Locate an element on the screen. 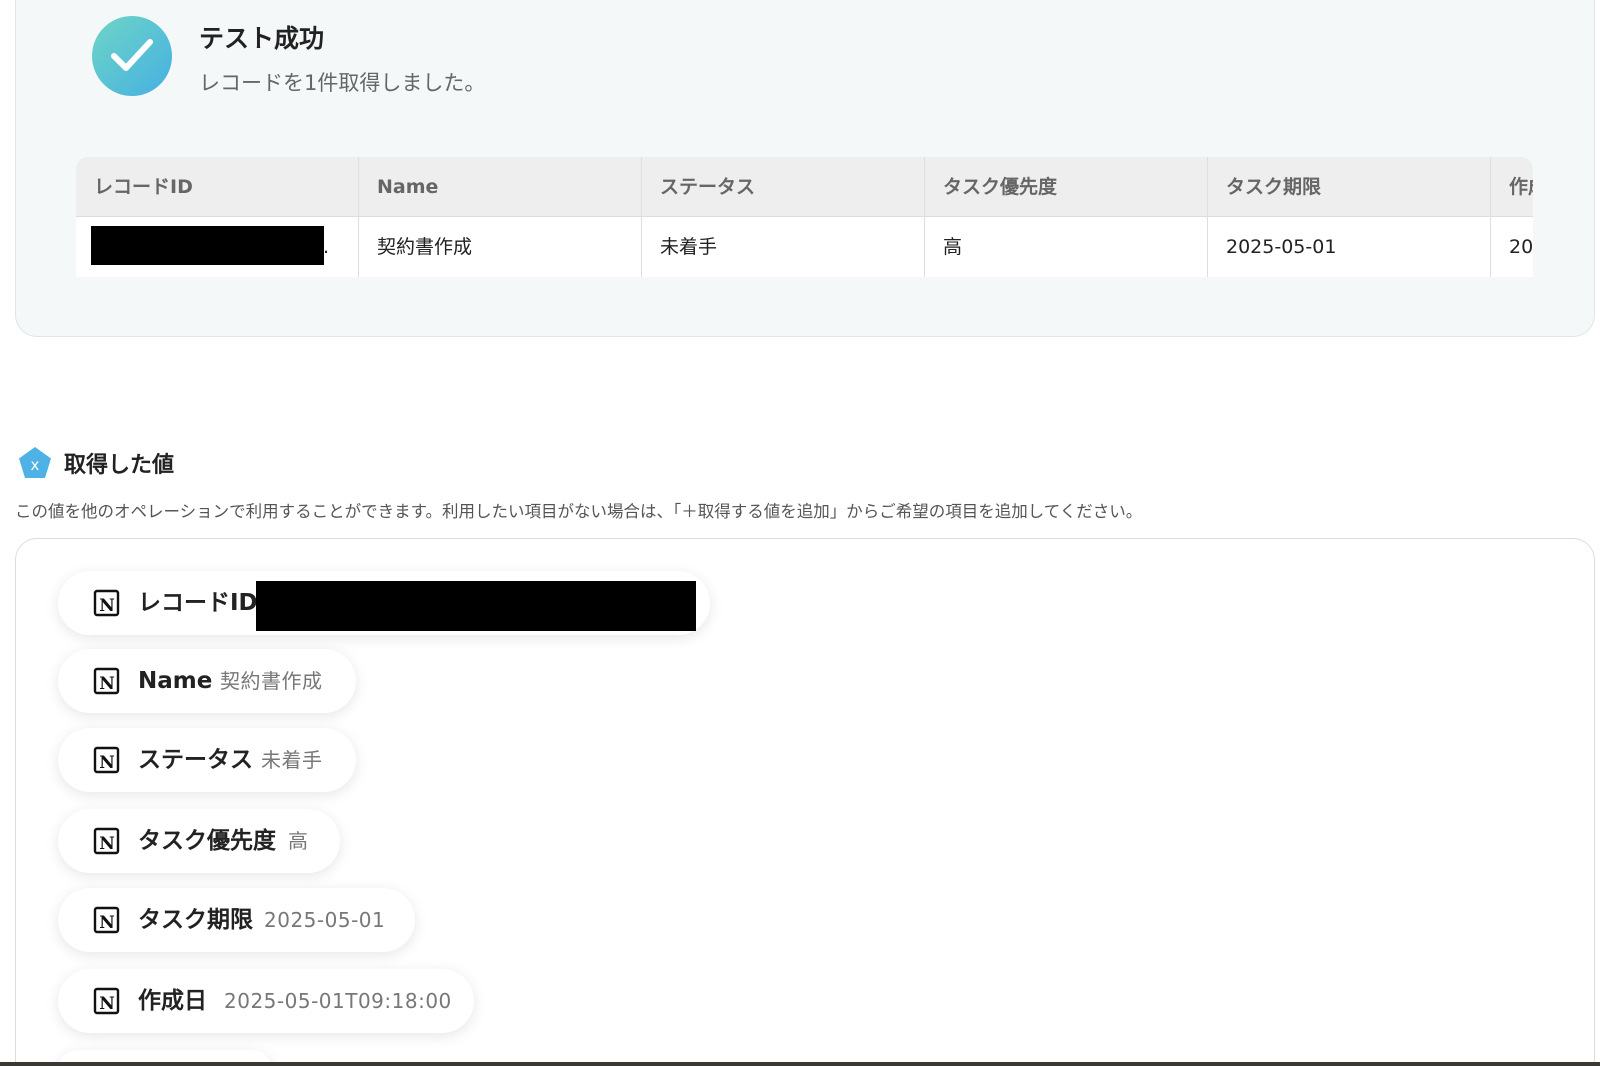 The width and height of the screenshot is (1600, 1066). table-header-cell: タスク期限 is located at coordinates (1349, 187).